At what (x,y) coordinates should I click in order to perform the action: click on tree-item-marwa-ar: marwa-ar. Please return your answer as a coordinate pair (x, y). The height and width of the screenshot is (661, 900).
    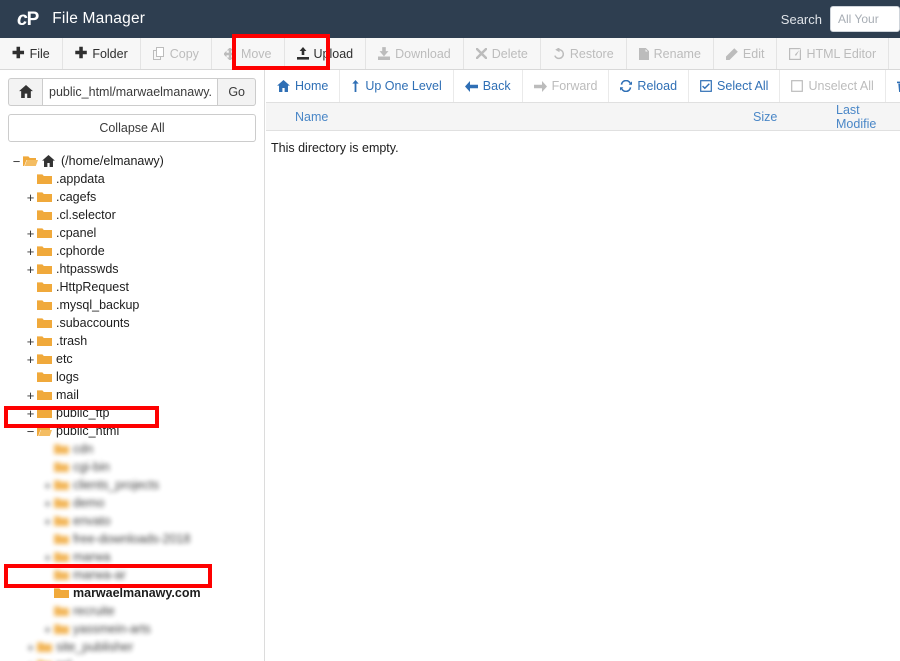
    Looking at the image, I should click on (137, 575).